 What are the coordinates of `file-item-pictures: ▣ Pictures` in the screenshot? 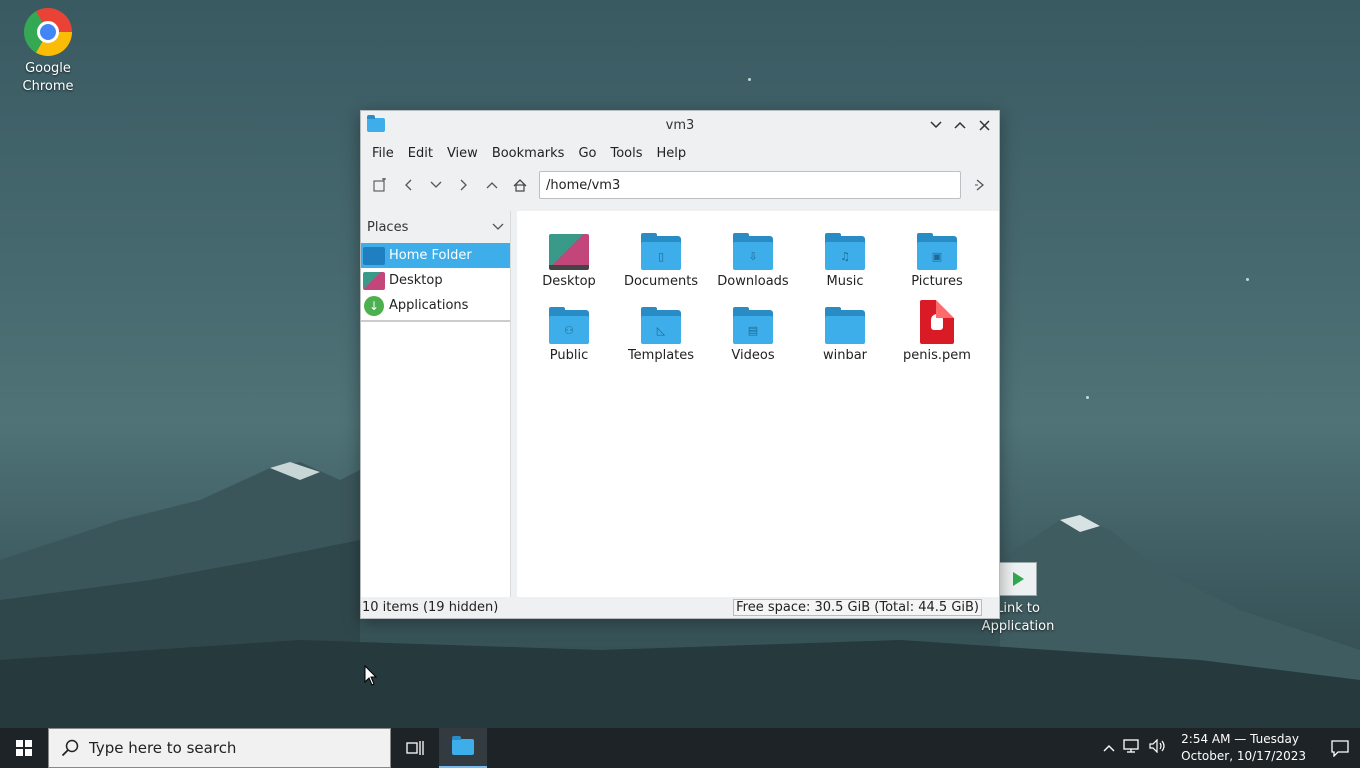 It's located at (937, 254).